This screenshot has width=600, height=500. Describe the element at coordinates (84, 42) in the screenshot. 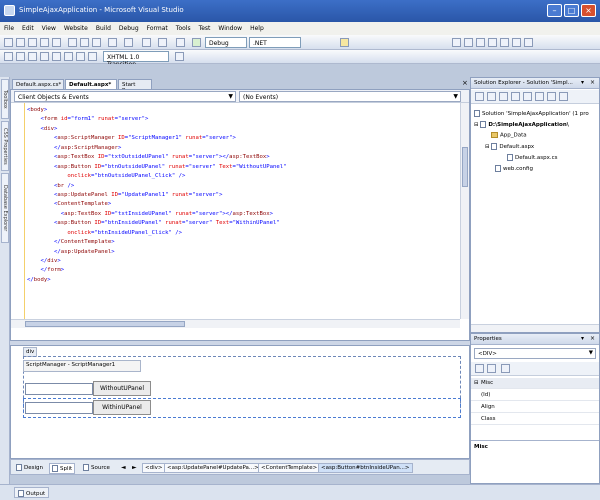

I see `copy-icon` at that location.